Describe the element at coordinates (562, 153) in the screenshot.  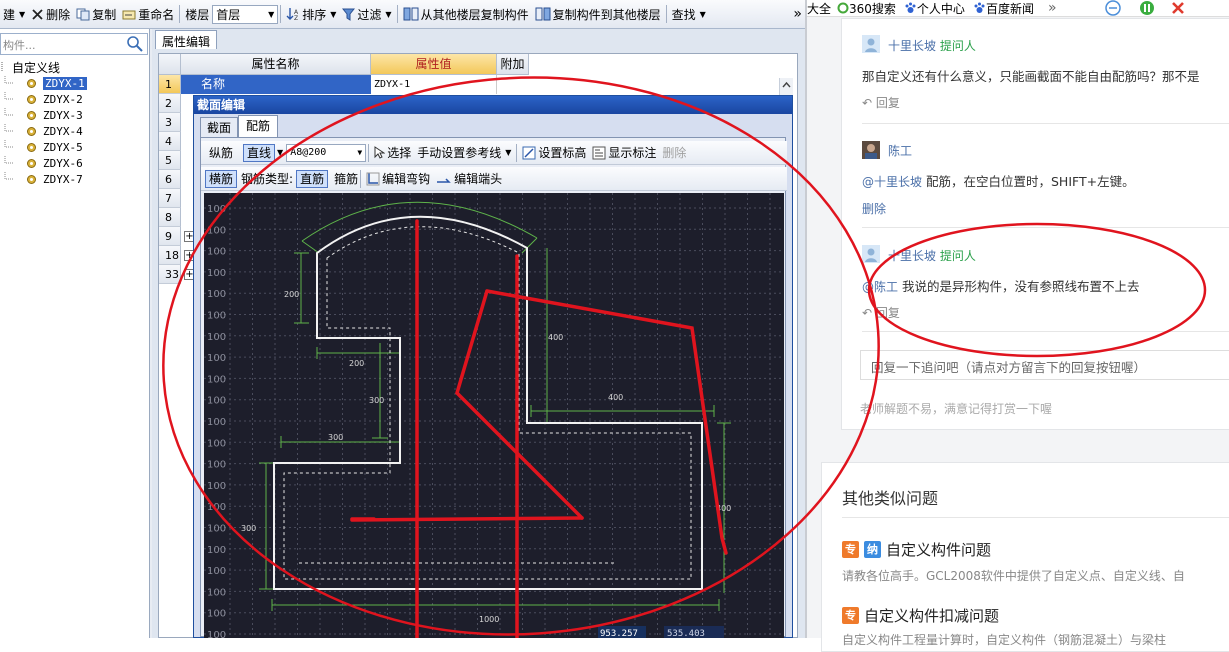
I see `set-height-label: 设置标高` at that location.